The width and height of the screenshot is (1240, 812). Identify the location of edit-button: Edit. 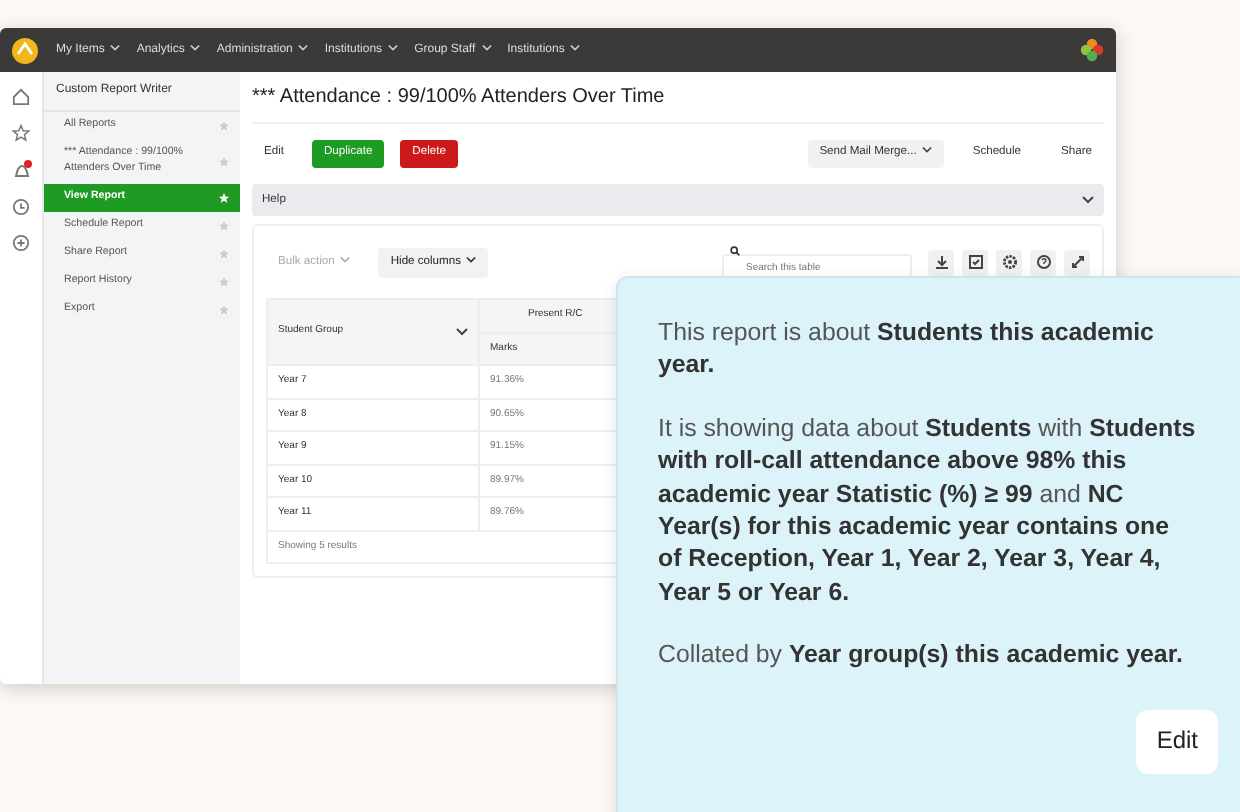
(1177, 742).